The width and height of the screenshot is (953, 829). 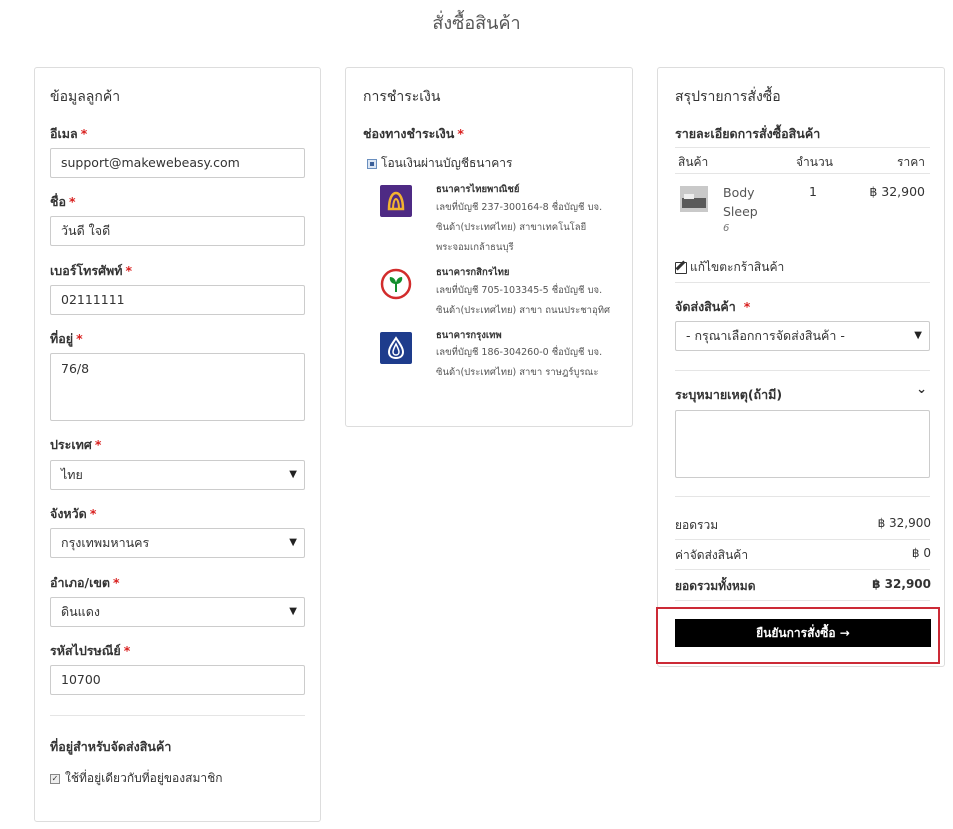 I want to click on district-select: ดินแดง ▼, so click(x=177, y=612).